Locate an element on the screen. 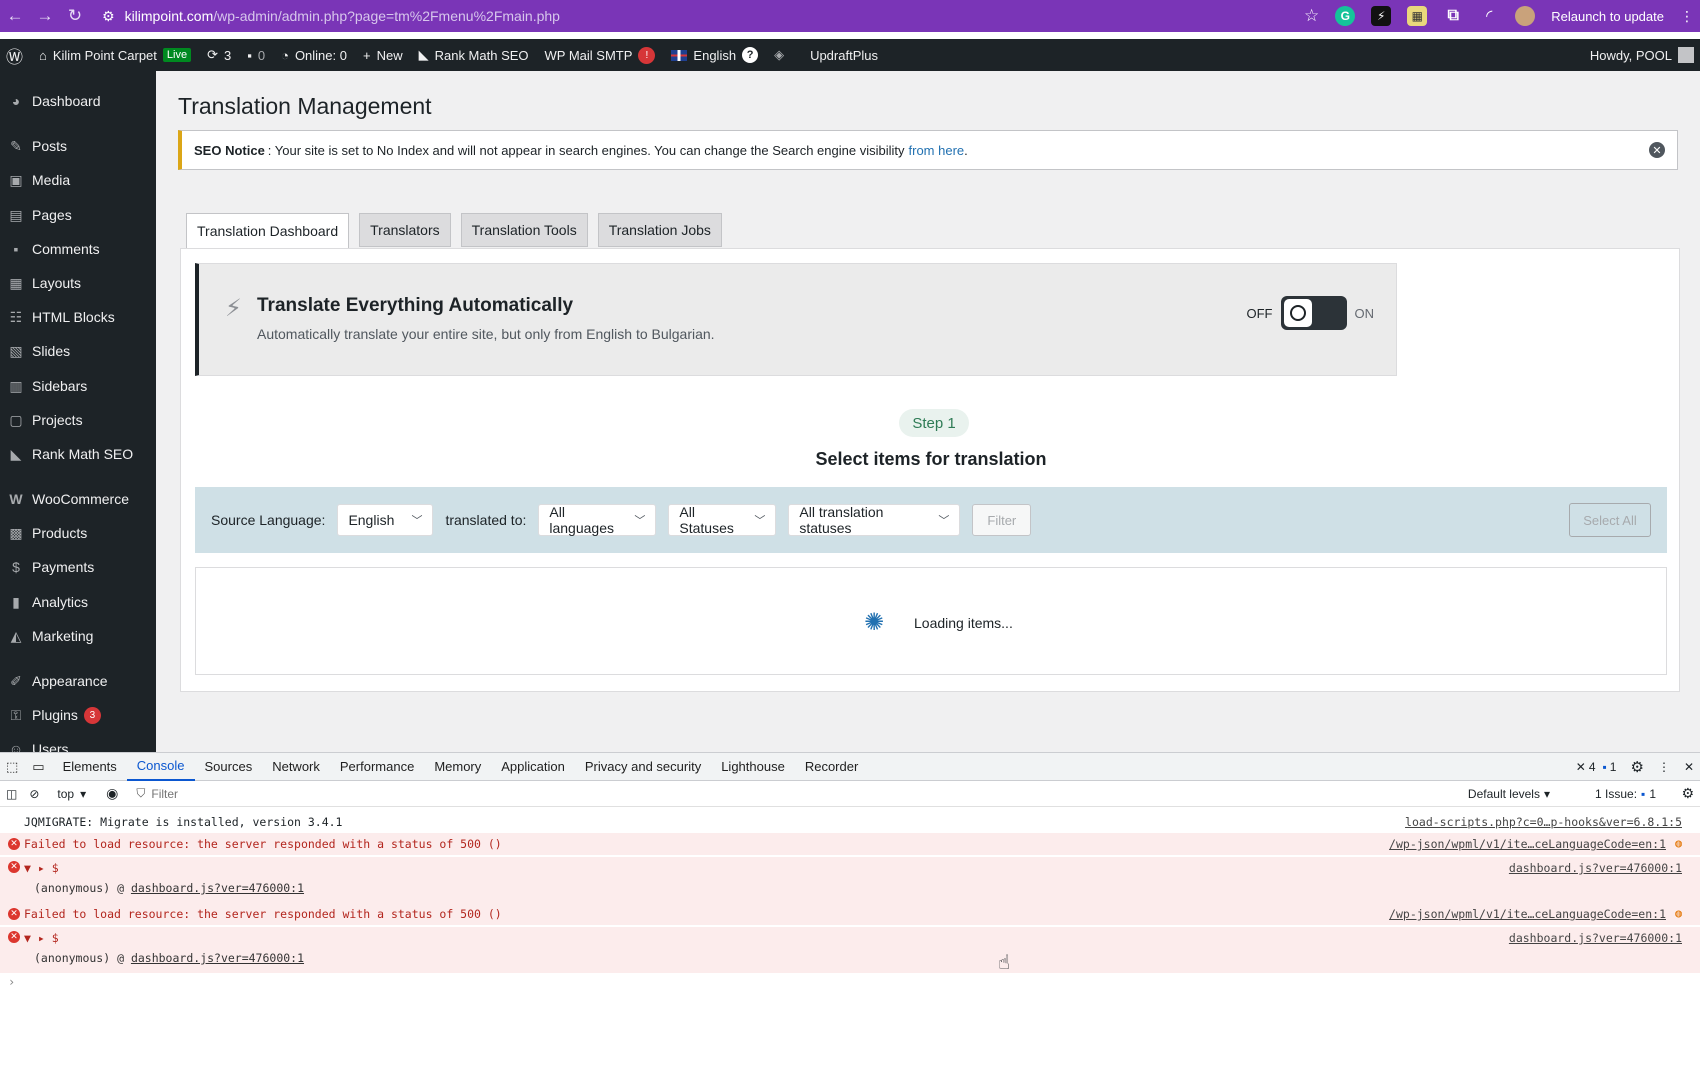  smtp-alert-badge: ! is located at coordinates (647, 55).